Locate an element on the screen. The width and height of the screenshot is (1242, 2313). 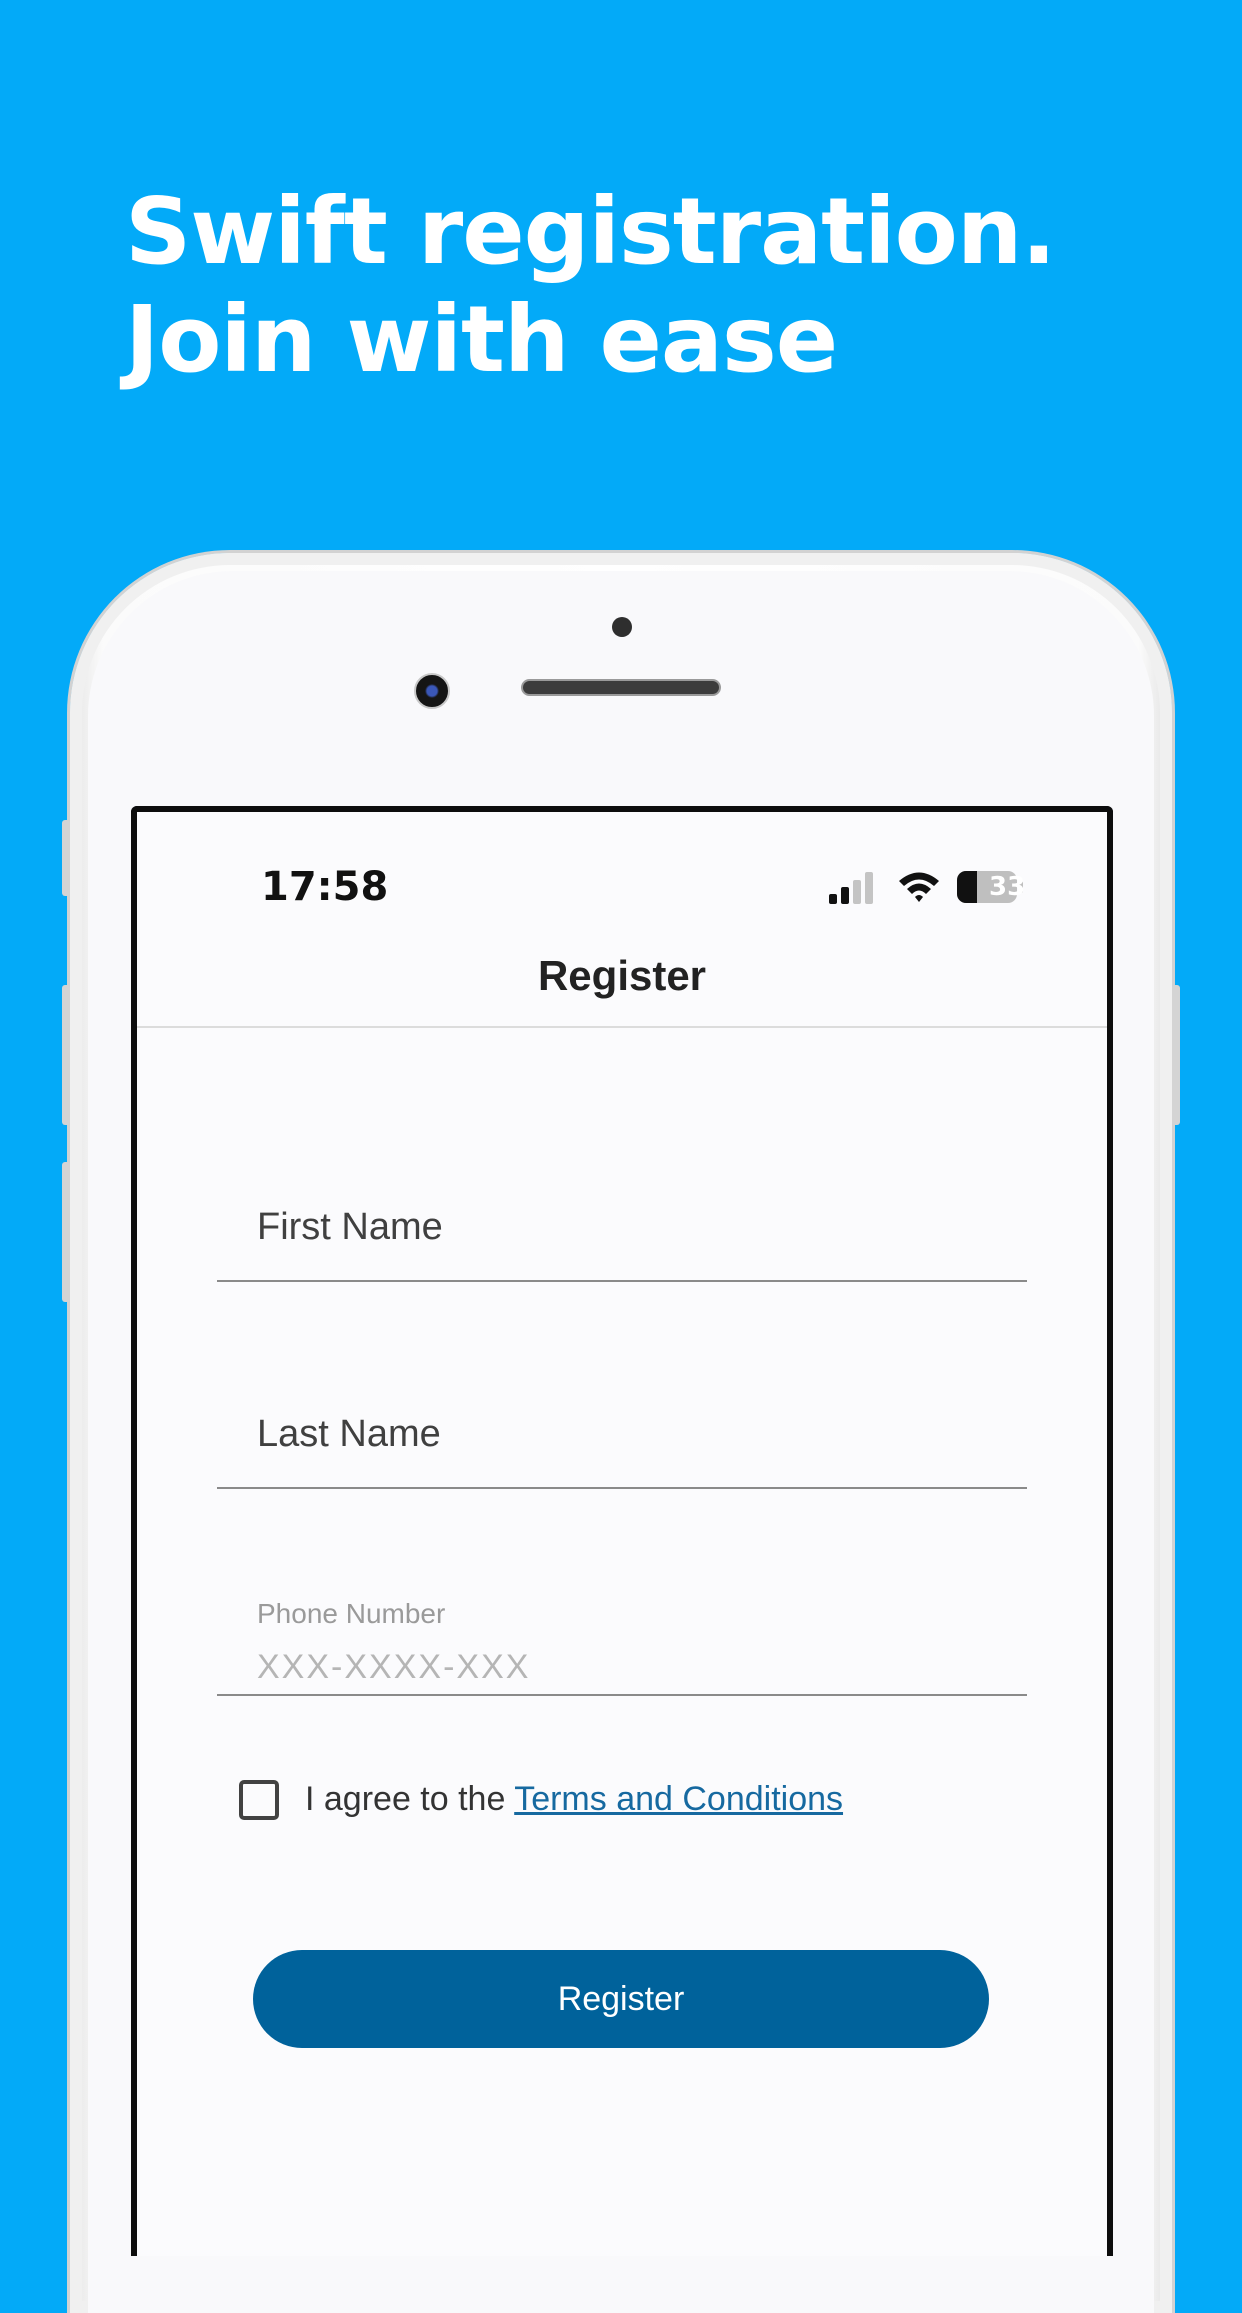
last-name-field: Last Name is located at coordinates (622, 1419).